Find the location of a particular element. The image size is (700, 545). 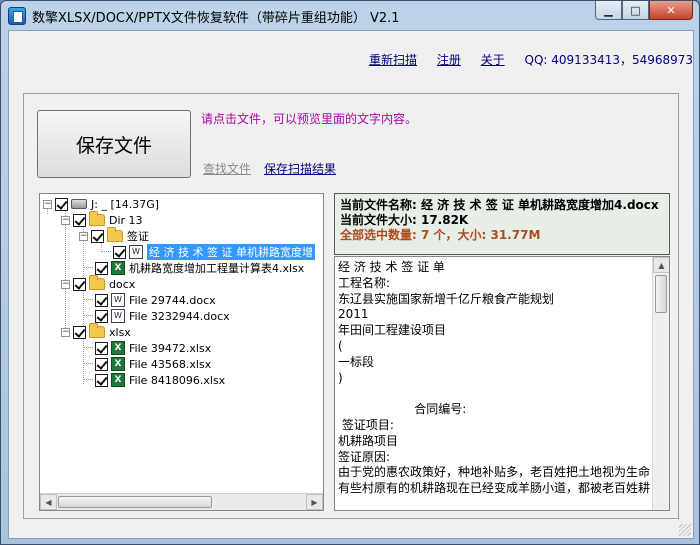

tree-node-file: X File 43568.xlsx is located at coordinates (153, 364).